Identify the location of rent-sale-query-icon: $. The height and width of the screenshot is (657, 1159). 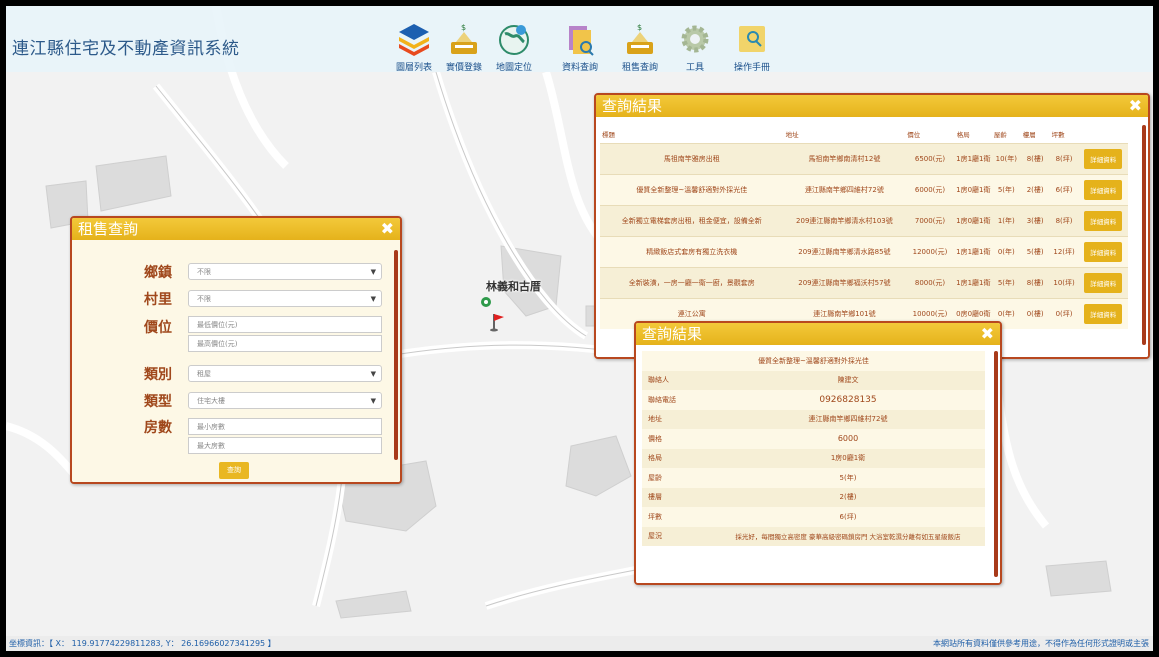
(640, 38).